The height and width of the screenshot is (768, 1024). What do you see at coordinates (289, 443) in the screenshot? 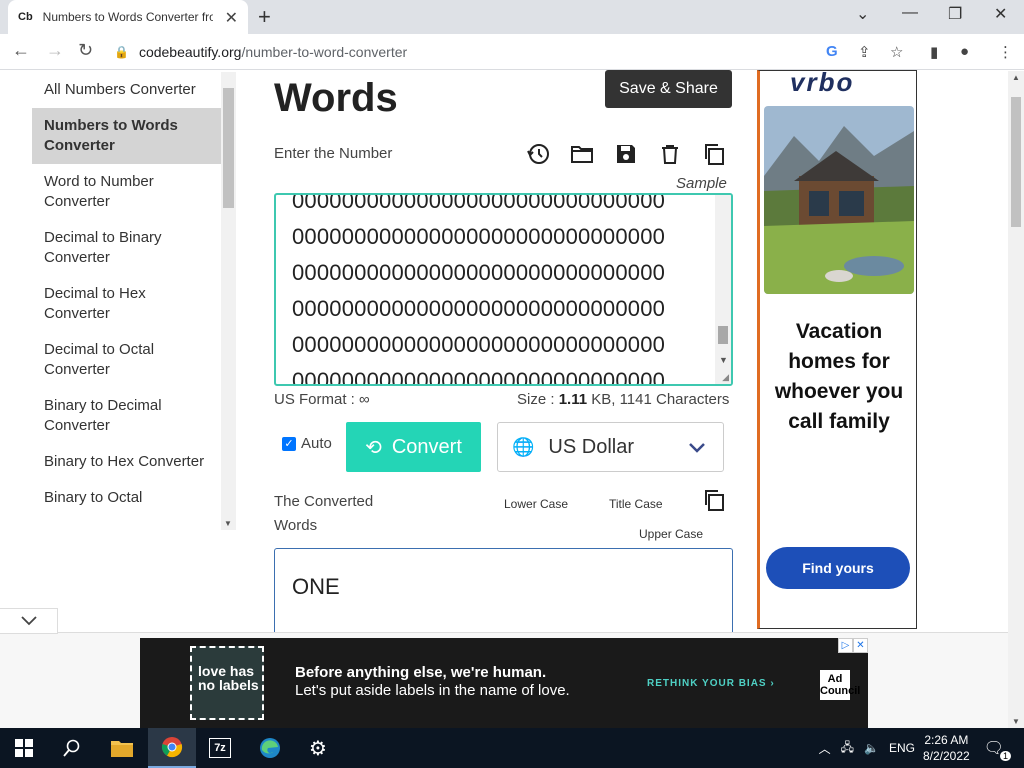
I see `auto-checkbox: ✓` at bounding box center [289, 443].